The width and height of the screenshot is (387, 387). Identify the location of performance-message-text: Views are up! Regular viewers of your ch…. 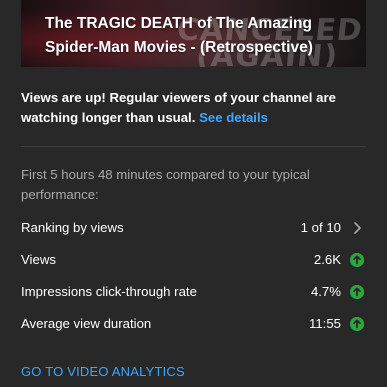
(178, 107).